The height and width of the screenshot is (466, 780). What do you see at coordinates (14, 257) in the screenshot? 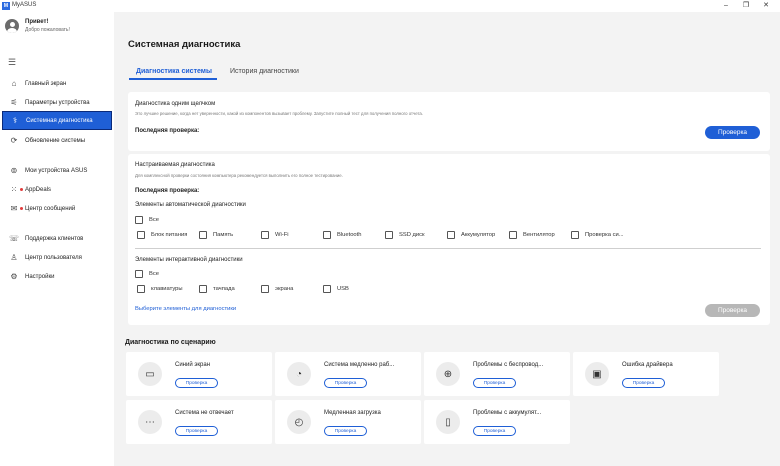
I see `user-icon: ♙` at bounding box center [14, 257].